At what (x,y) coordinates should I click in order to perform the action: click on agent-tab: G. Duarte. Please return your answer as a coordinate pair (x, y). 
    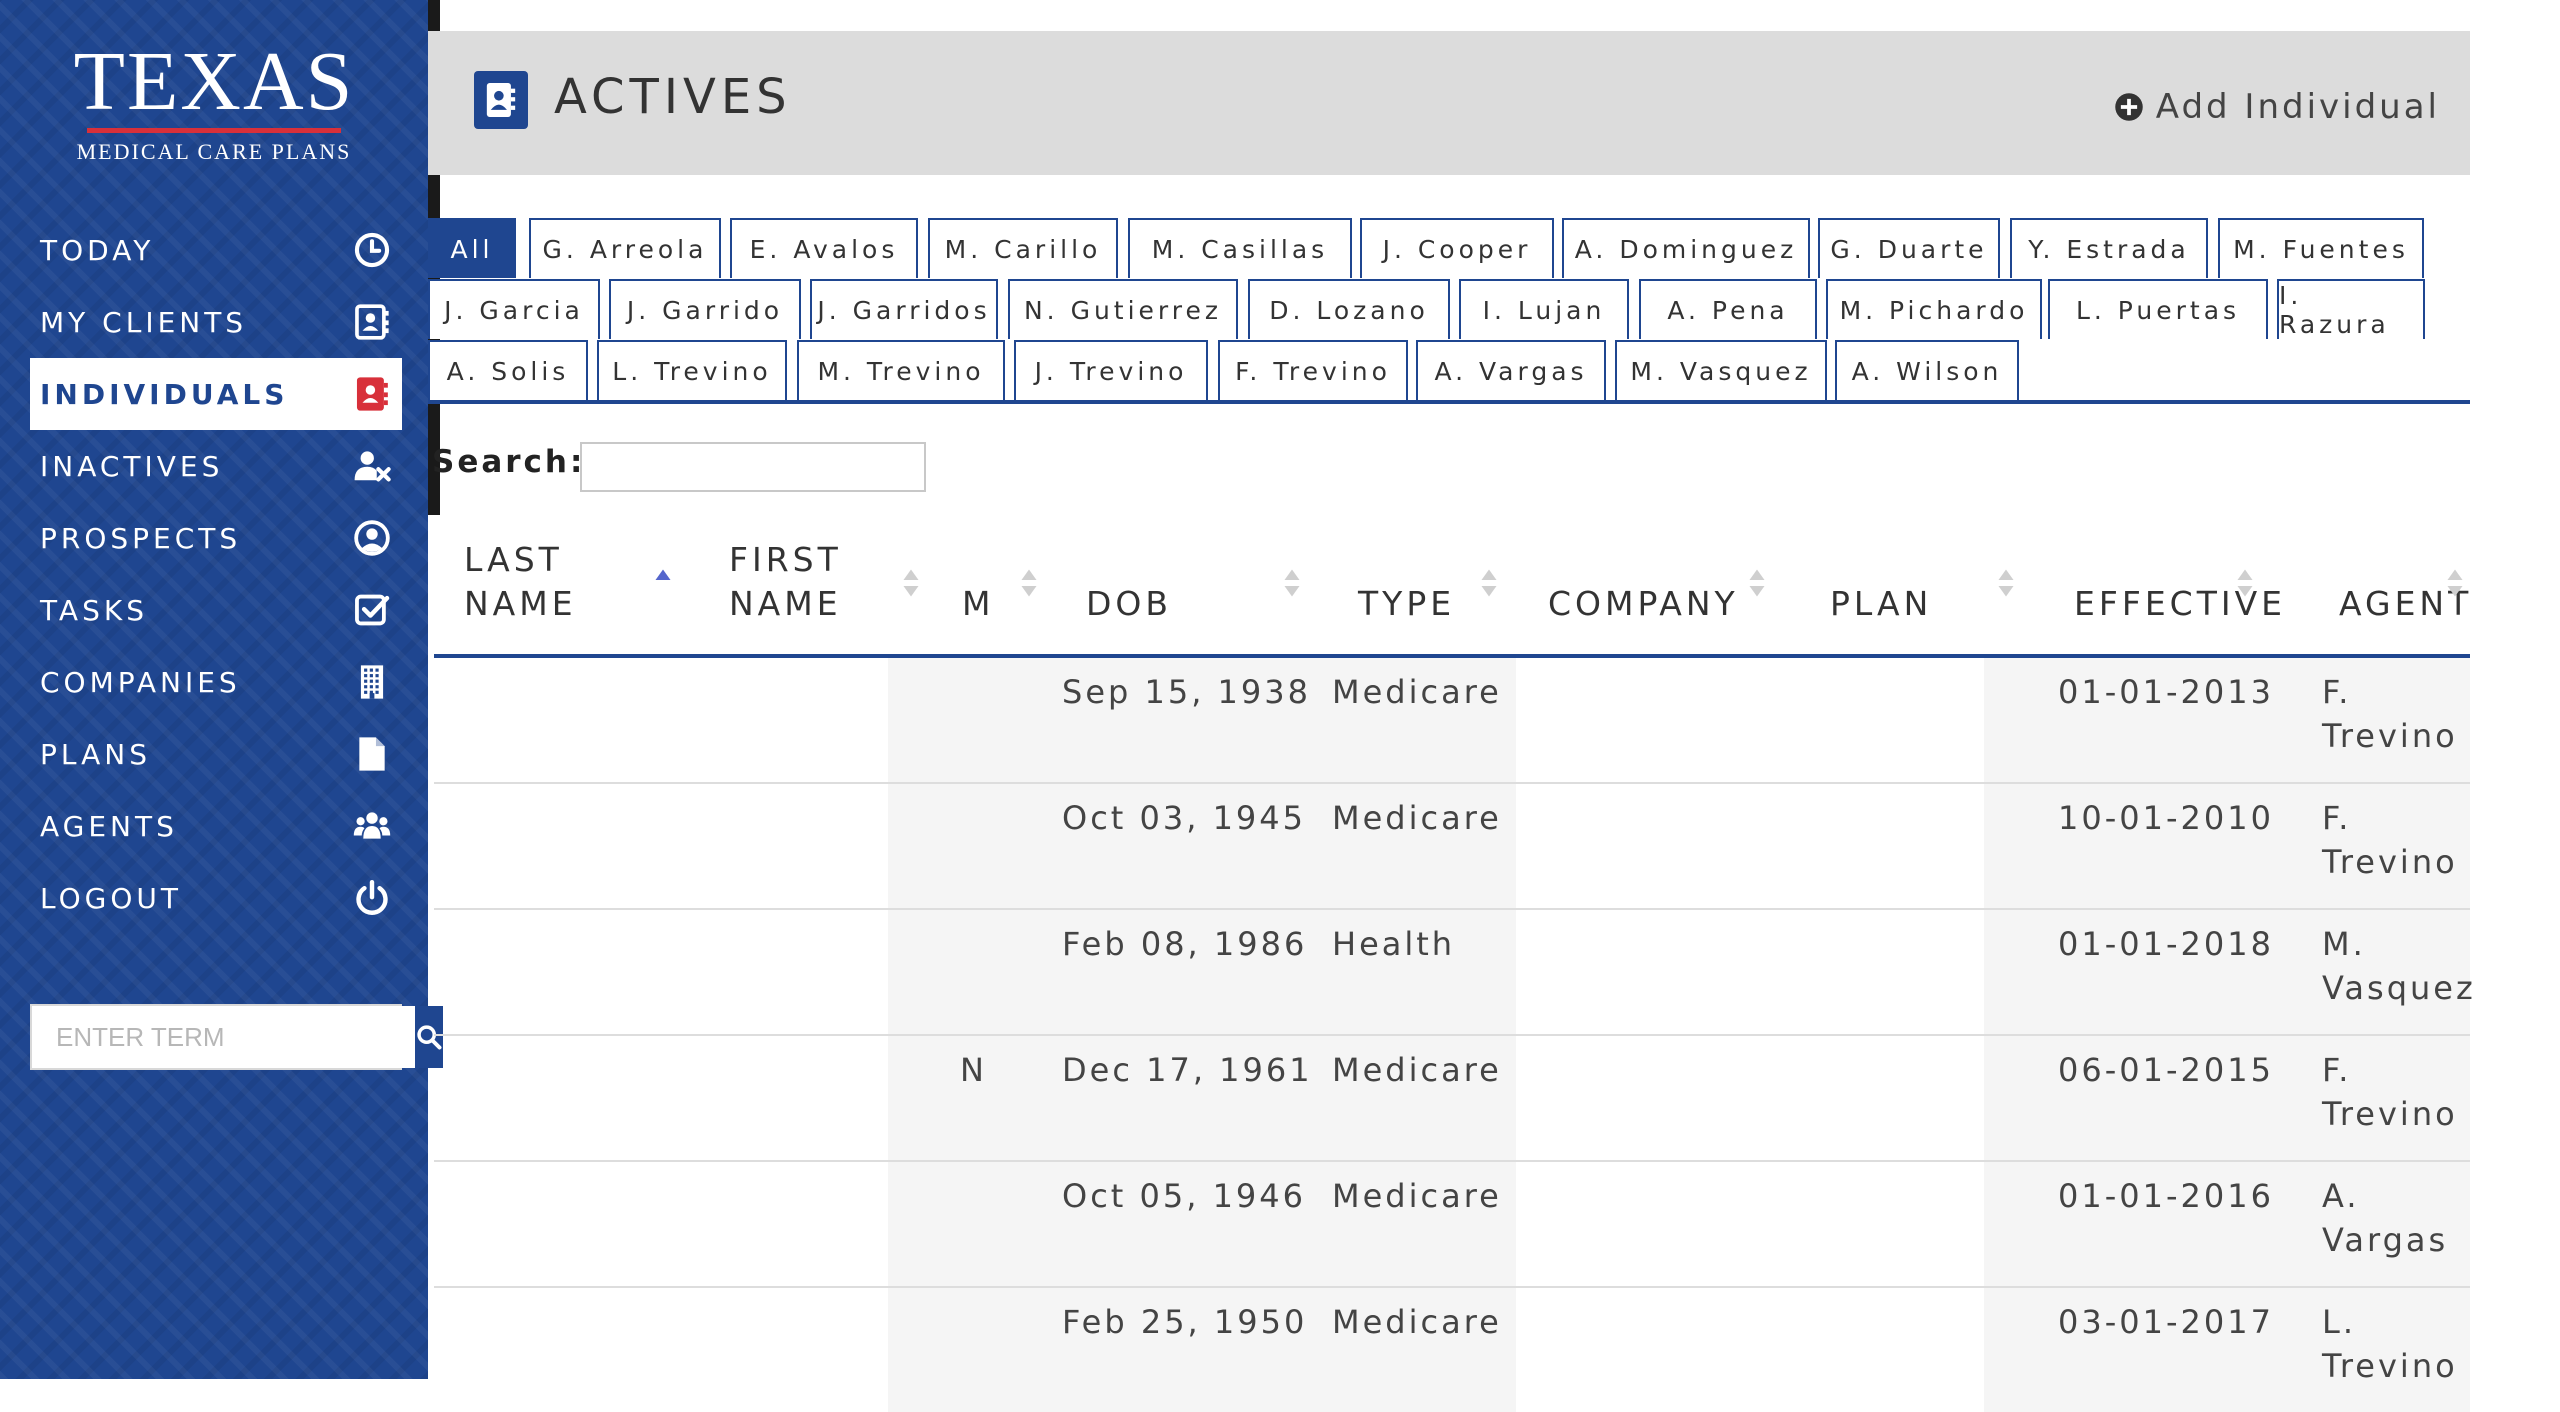
    Looking at the image, I should click on (1909, 248).